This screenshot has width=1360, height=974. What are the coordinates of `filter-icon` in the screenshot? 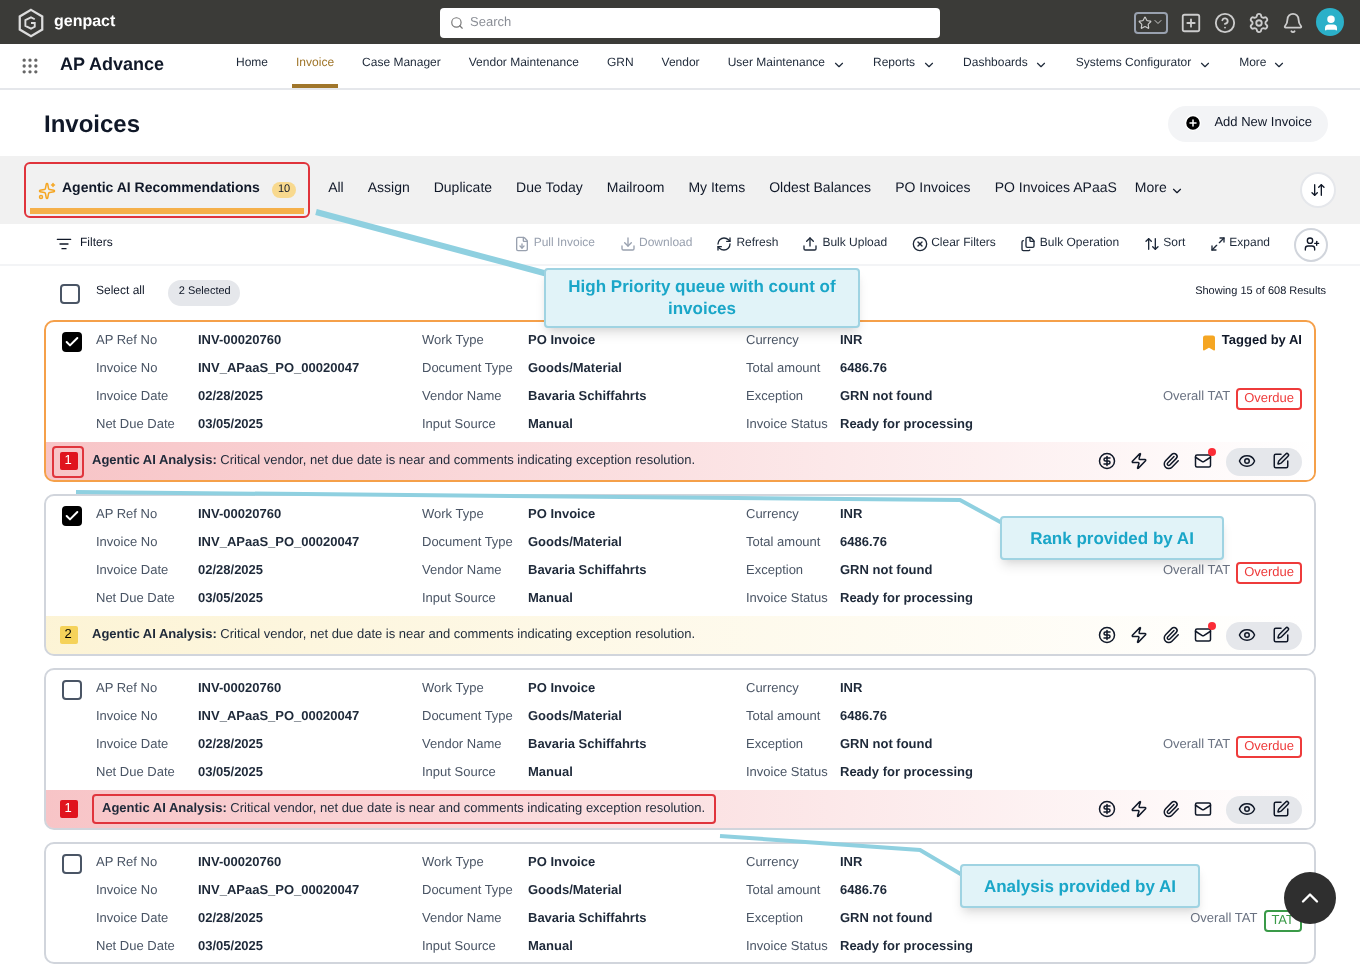 It's located at (64, 244).